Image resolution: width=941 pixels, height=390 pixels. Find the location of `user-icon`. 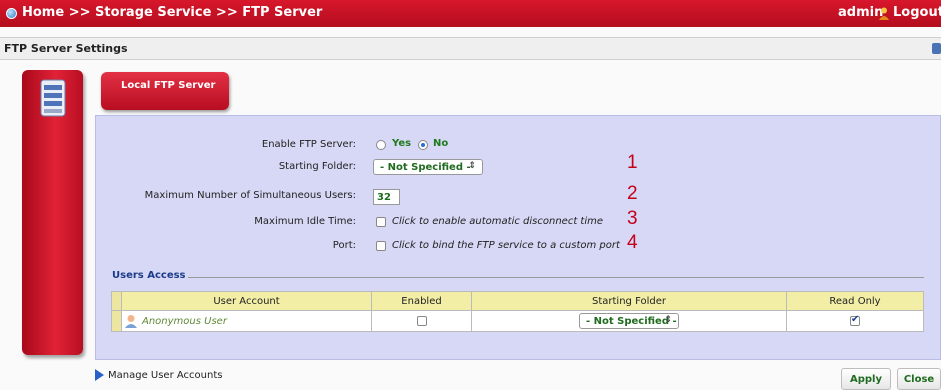

user-icon is located at coordinates (884, 13).